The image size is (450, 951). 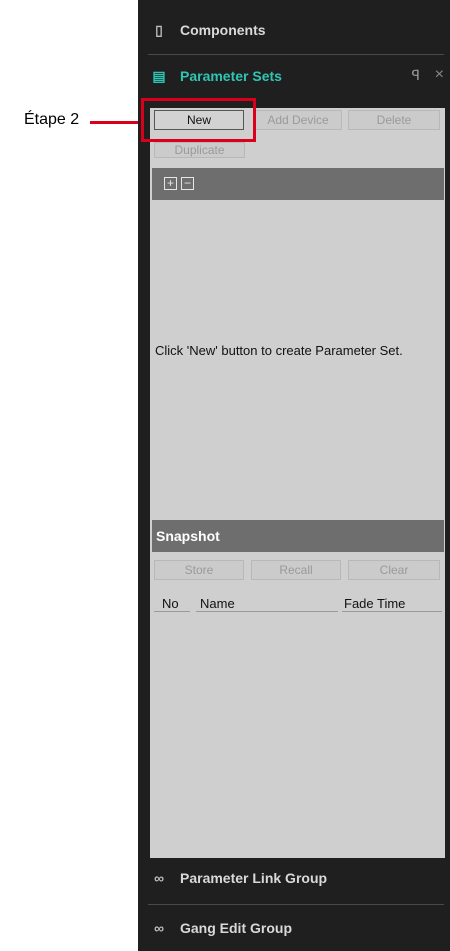 I want to click on tree-toolbar: + −, so click(x=298, y=184).